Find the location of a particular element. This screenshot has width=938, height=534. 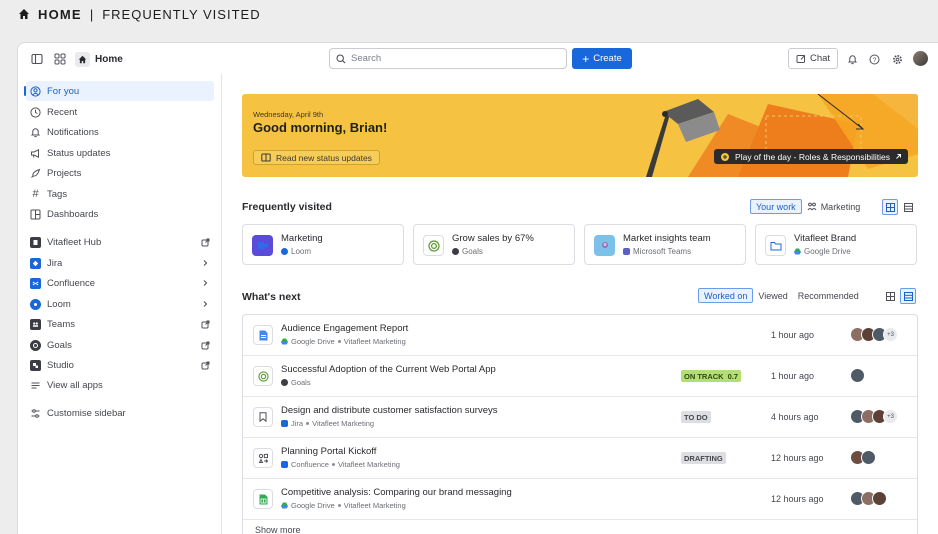

grid-apps-icon is located at coordinates (60, 59).